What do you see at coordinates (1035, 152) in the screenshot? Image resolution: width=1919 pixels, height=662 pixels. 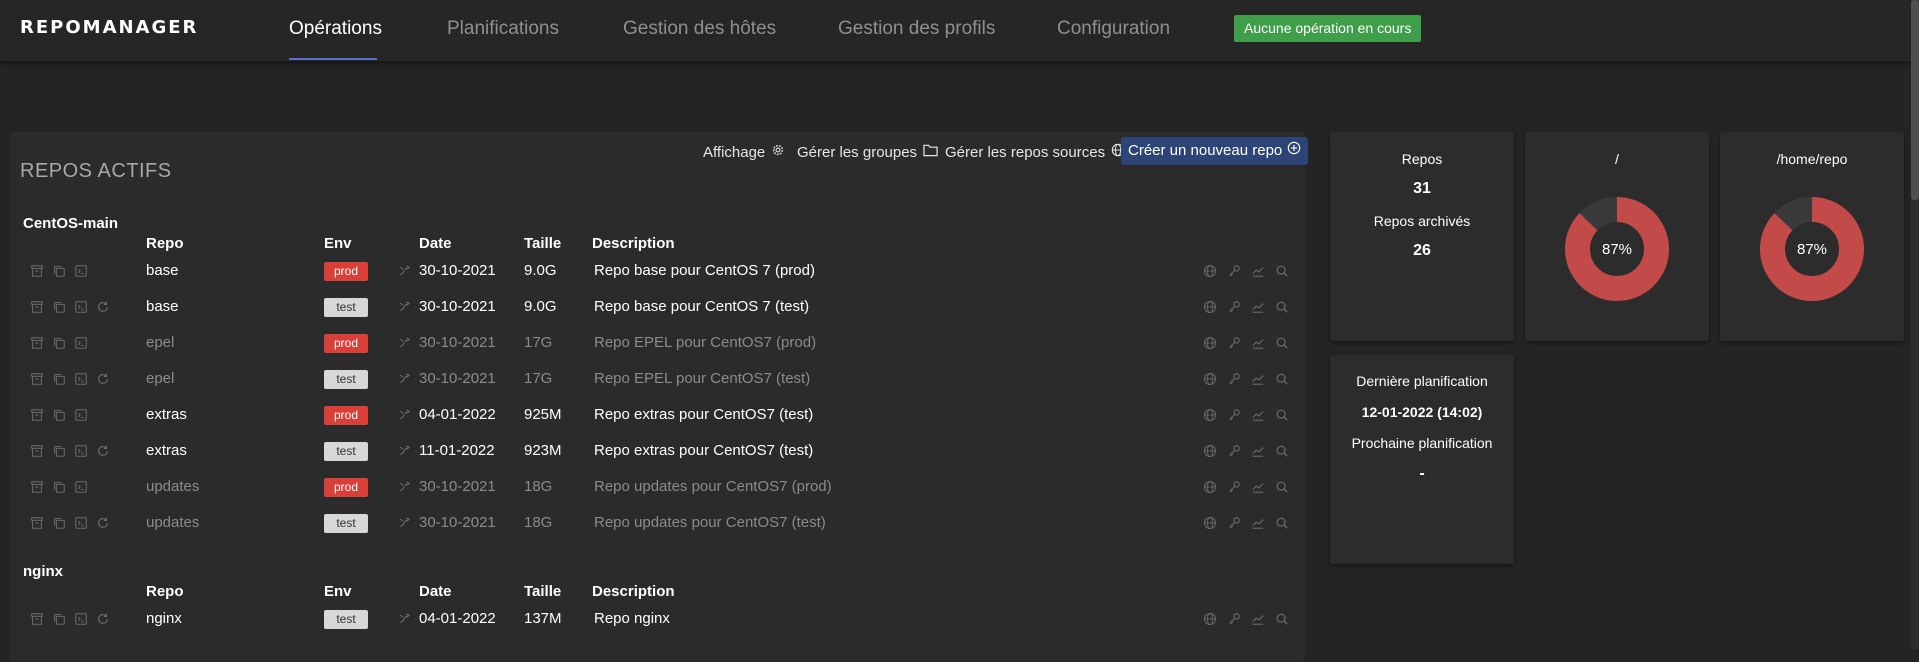 I see `manage-sources-button: Gérer les repos sources` at bounding box center [1035, 152].